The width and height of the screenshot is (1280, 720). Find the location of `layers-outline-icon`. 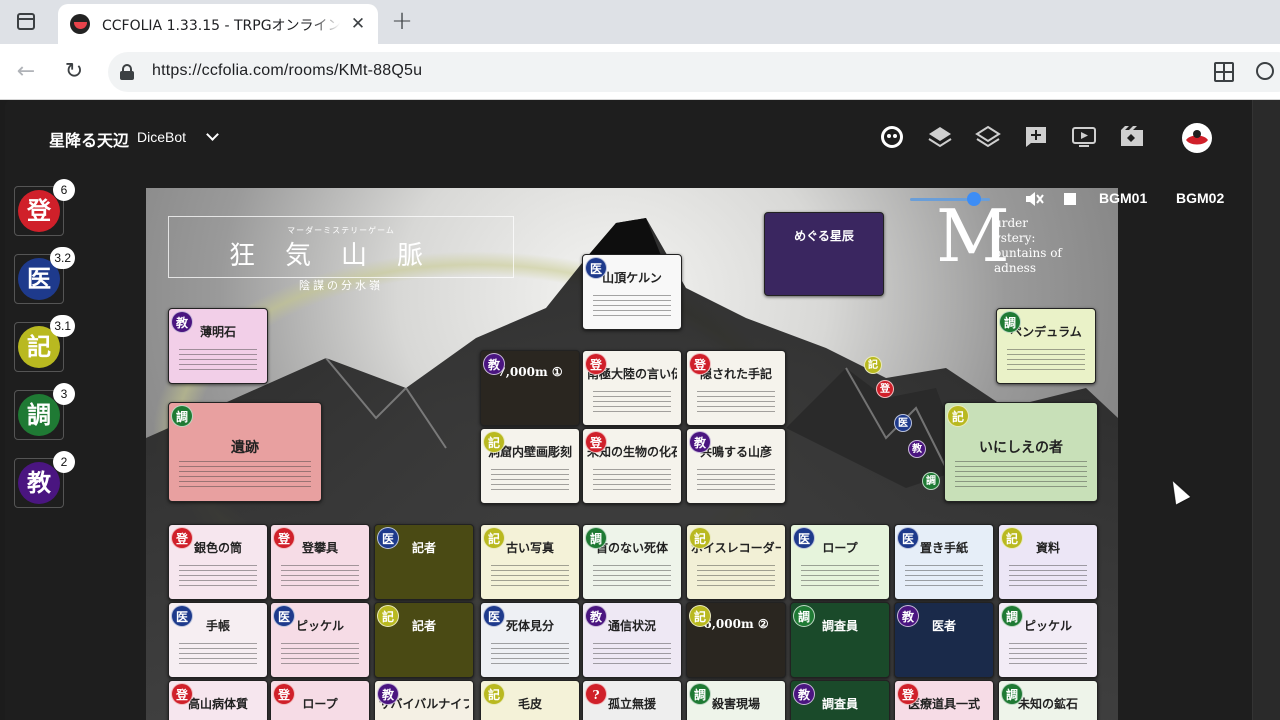

layers-outline-icon is located at coordinates (988, 137).